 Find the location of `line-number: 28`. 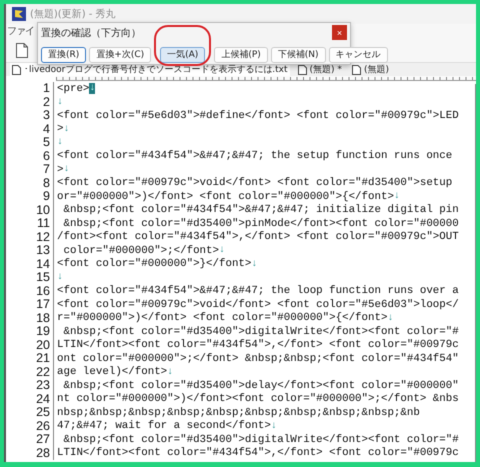

line-number: 28 is located at coordinates (30, 453).